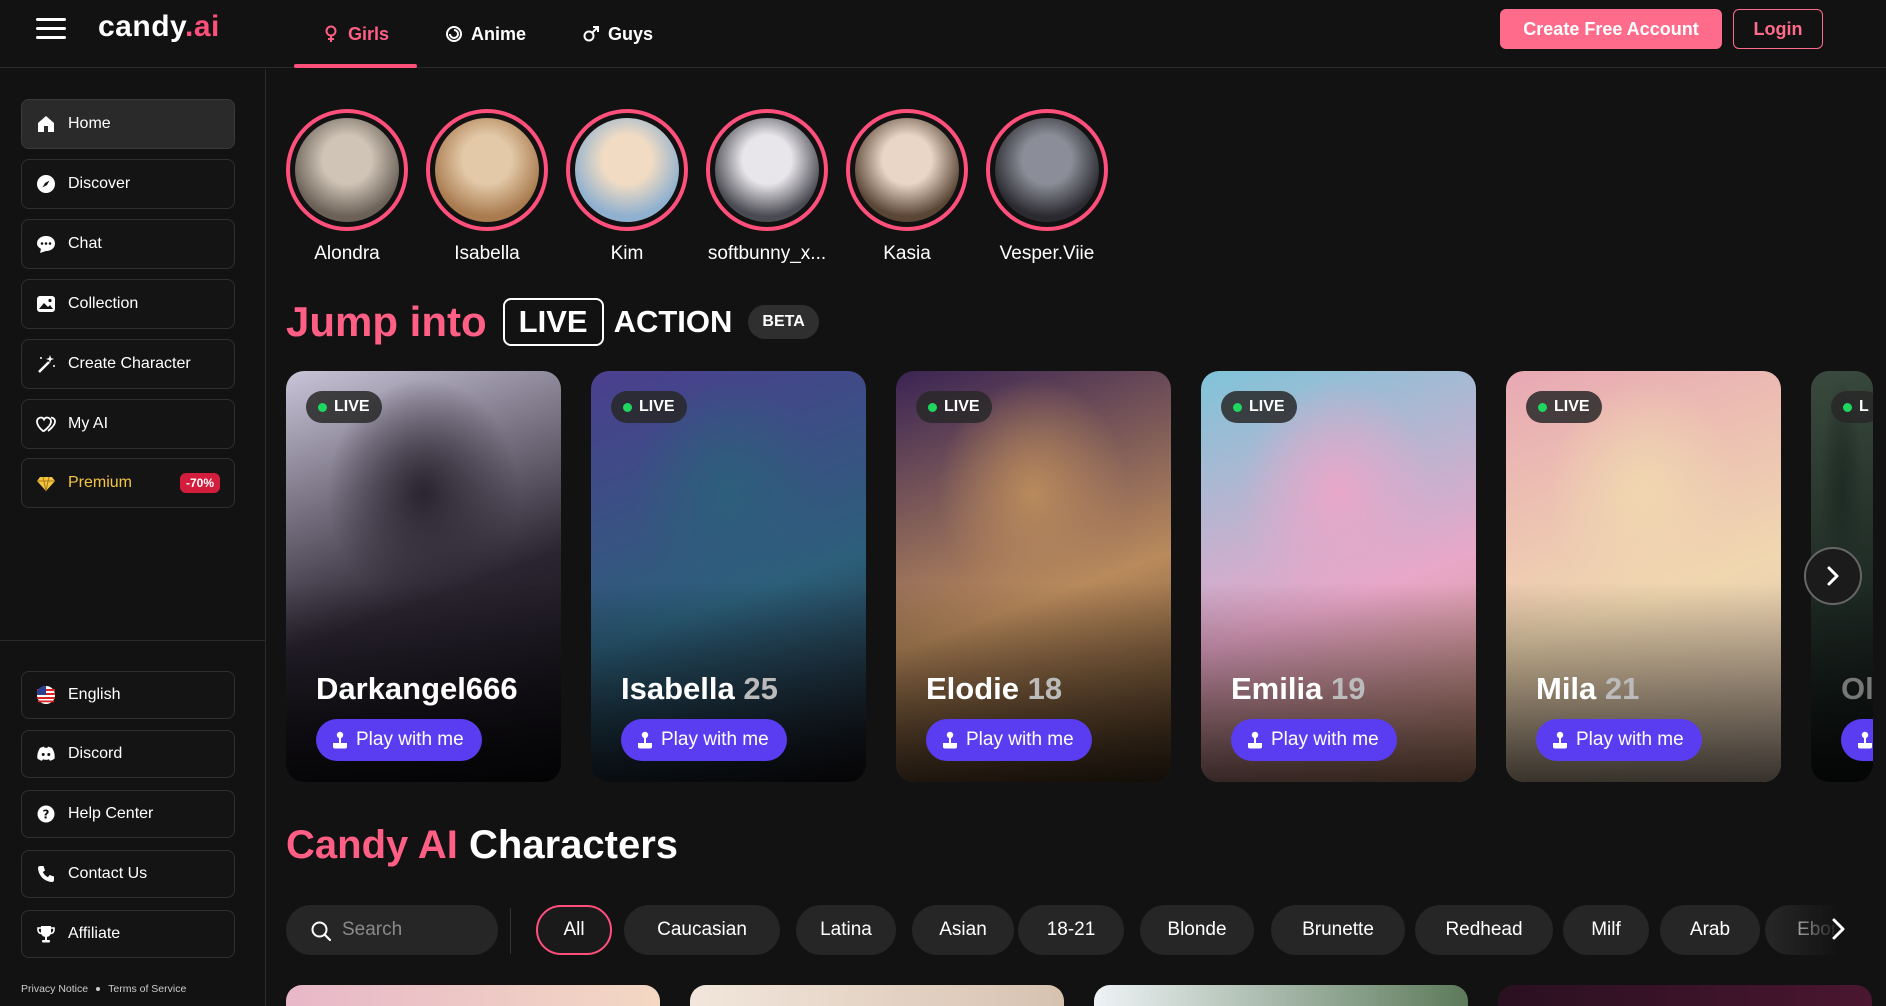 Image resolution: width=1886 pixels, height=1006 pixels. I want to click on character-name: Mila, so click(1566, 688).